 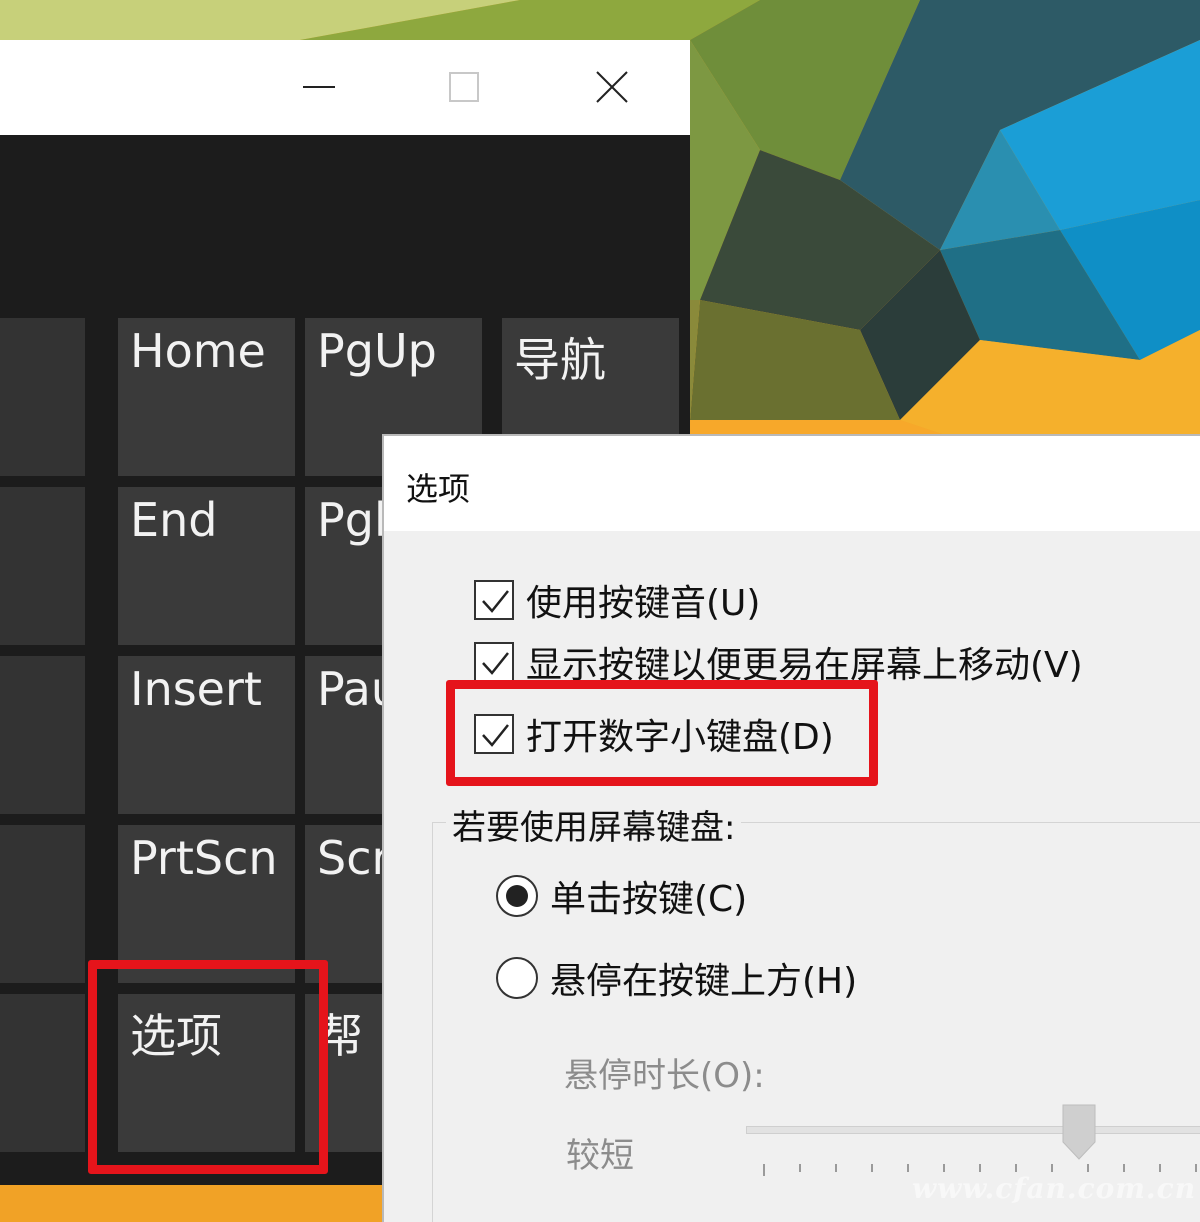 I want to click on maximize-button, so click(x=463, y=87).